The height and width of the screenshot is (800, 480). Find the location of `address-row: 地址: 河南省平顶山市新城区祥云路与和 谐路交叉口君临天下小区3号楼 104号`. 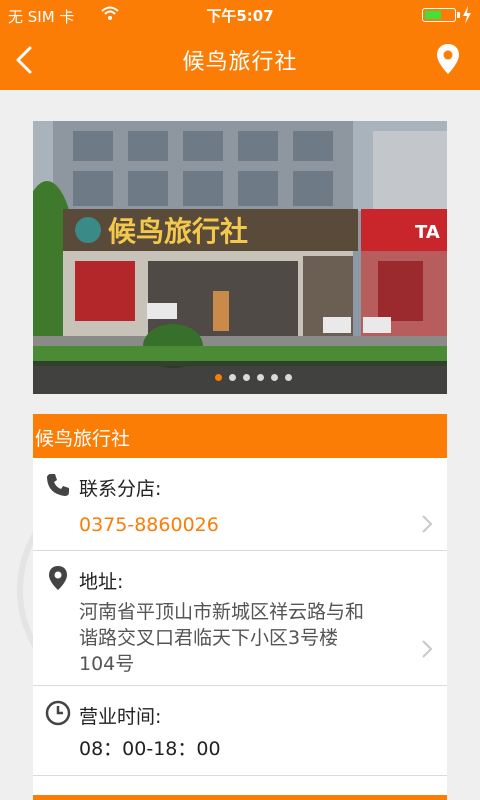

address-row: 地址: 河南省平顶山市新城区祥云路与和 谐路交叉口君临天下小区3号楼 104号 is located at coordinates (240, 618).